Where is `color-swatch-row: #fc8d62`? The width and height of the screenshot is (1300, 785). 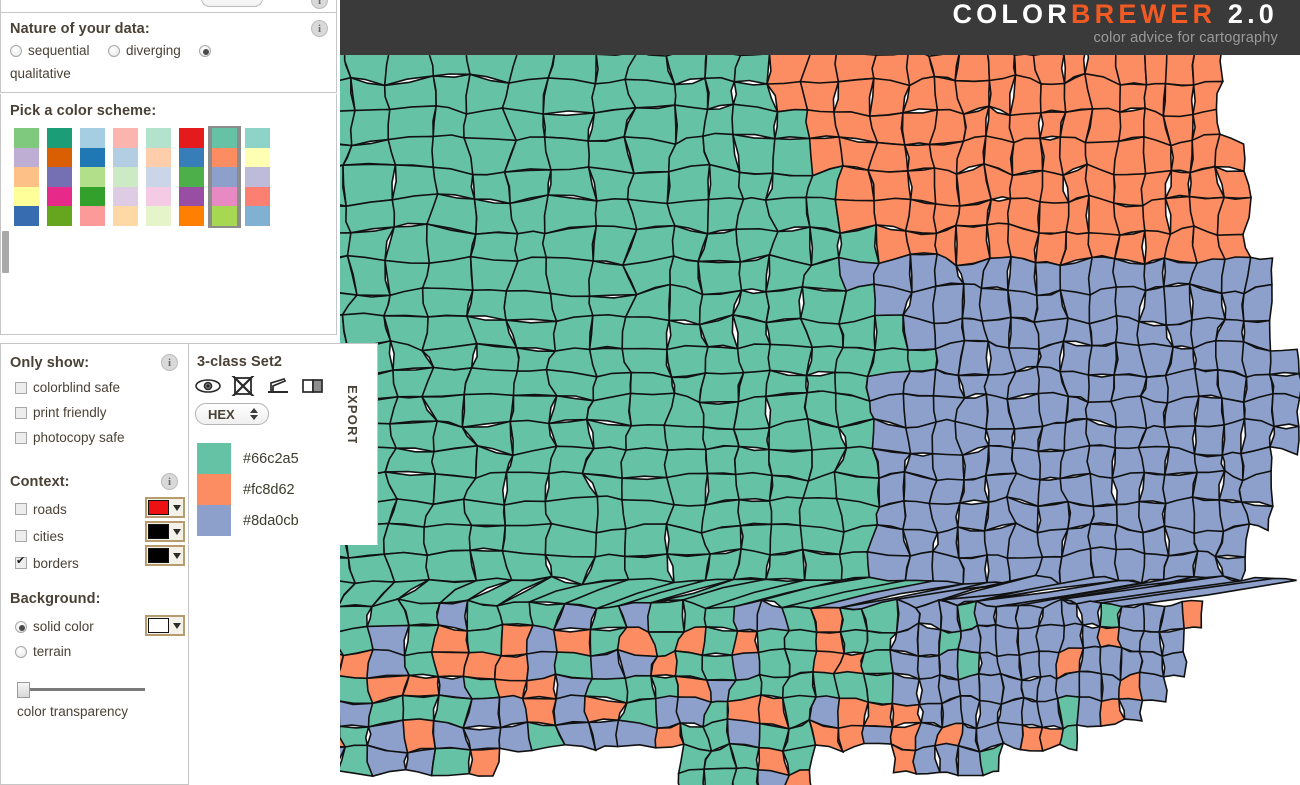 color-swatch-row: #fc8d62 is located at coordinates (283, 489).